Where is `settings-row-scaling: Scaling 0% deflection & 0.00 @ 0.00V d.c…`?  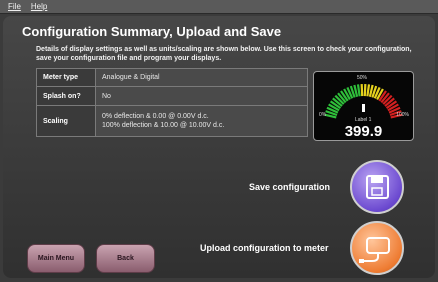 settings-row-scaling: Scaling 0% deflection & 0.00 @ 0.00V d.c… is located at coordinates (172, 121).